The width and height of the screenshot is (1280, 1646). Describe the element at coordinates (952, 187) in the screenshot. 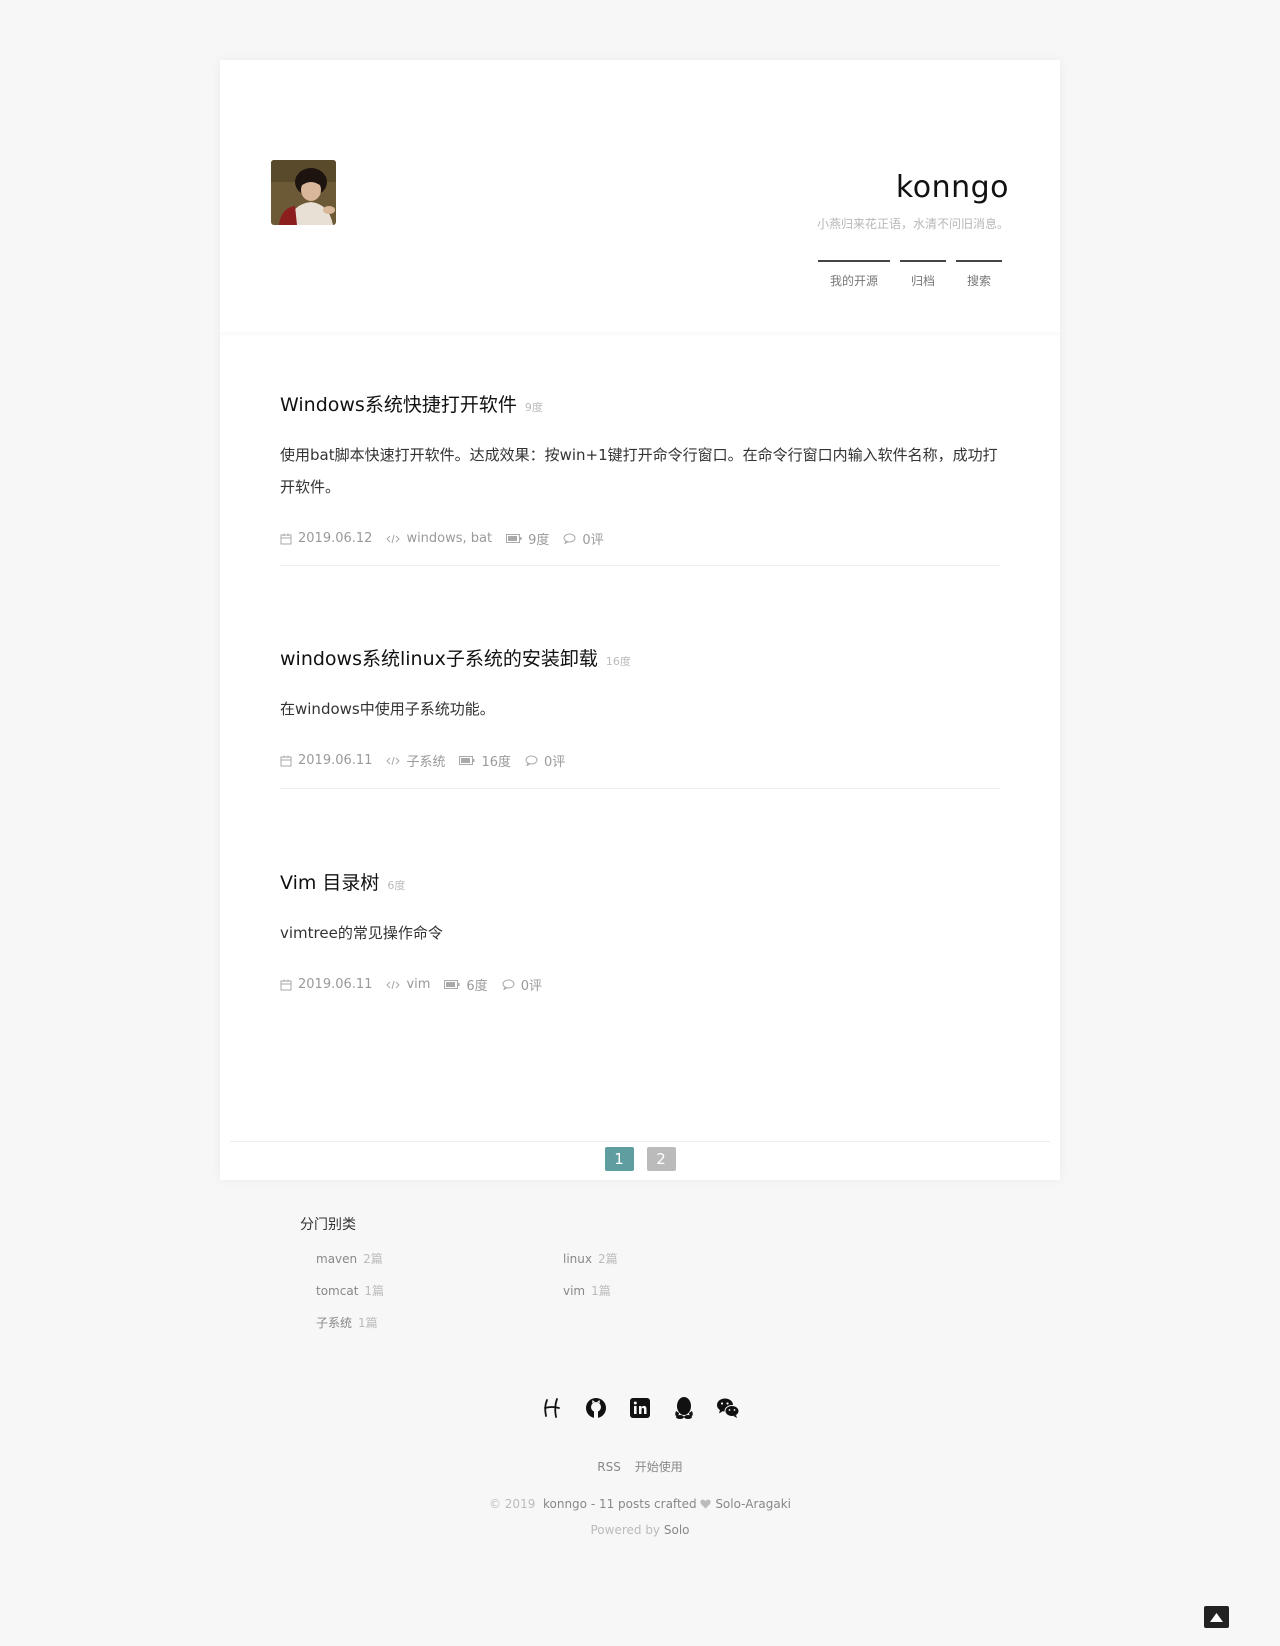

I see `blog-title: konngo` at that location.